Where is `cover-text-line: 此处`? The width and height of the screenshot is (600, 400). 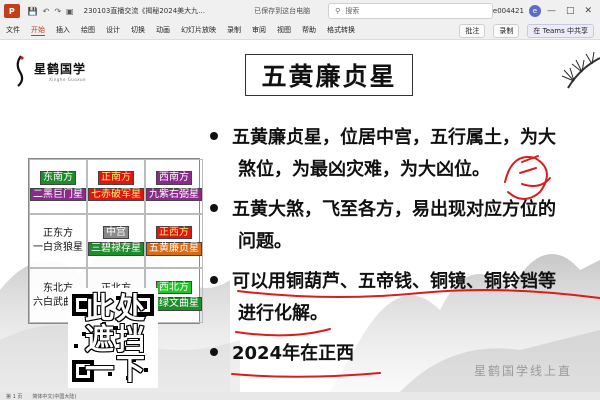
cover-text-line: 此处 is located at coordinates (115, 308).